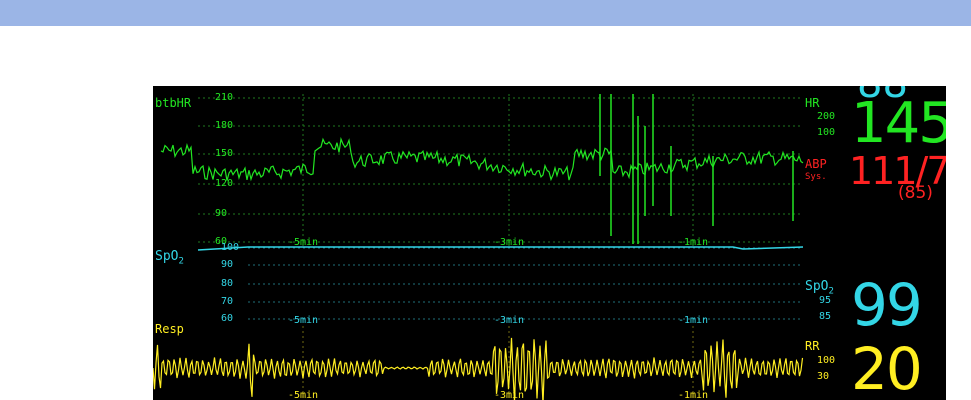 The width and height of the screenshot is (971, 400). I want to click on spo2-time-mark: -5min, so click(303, 320).